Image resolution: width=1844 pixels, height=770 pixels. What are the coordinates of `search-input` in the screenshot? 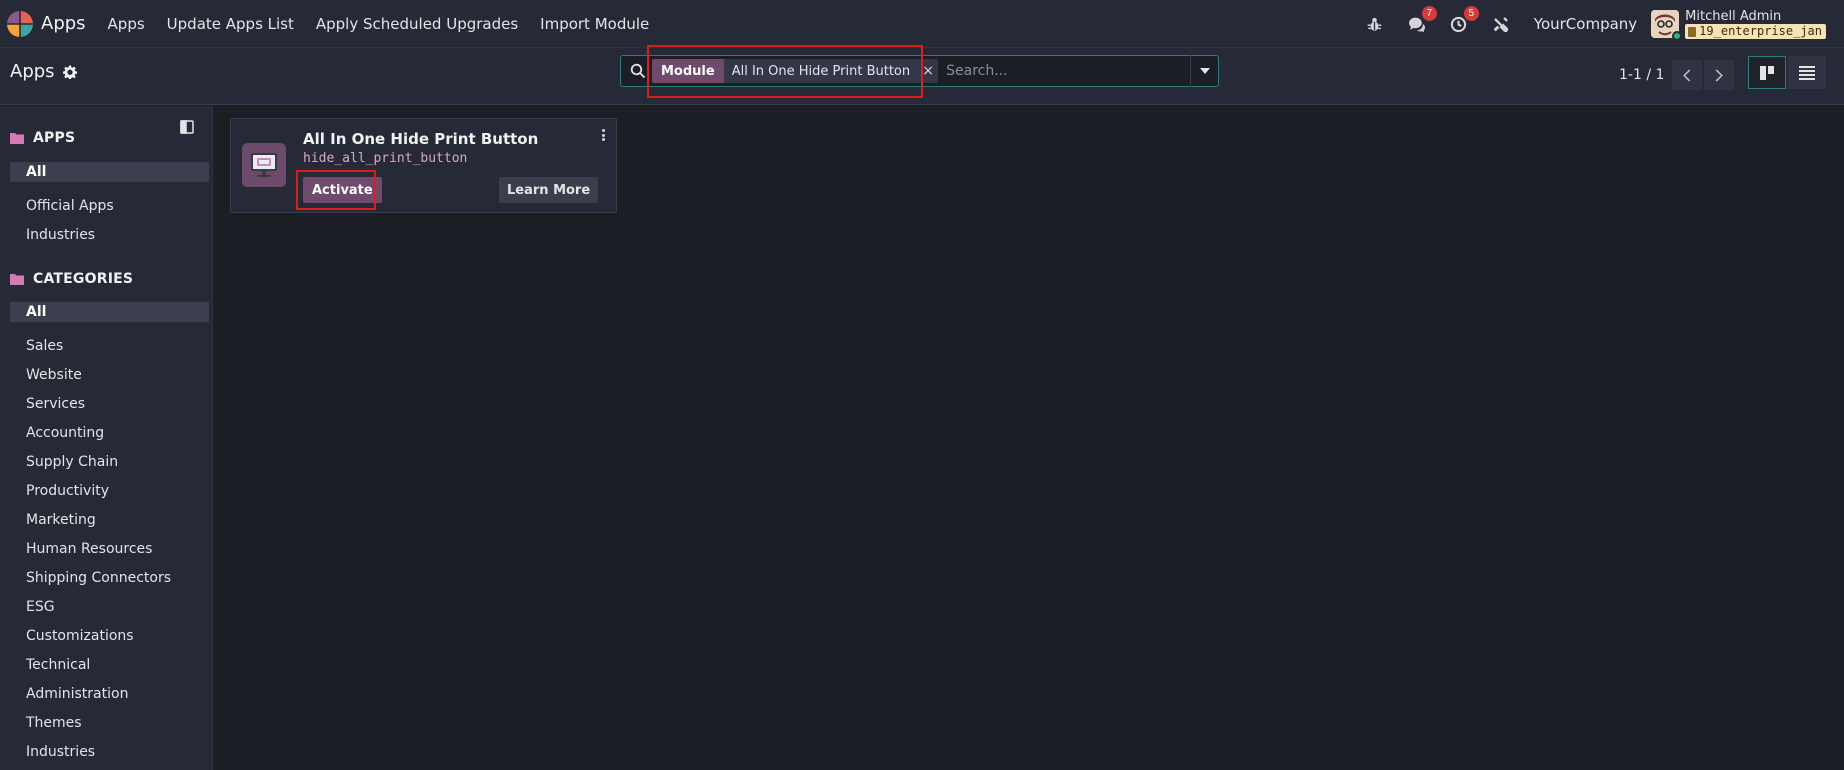 It's located at (1066, 71).